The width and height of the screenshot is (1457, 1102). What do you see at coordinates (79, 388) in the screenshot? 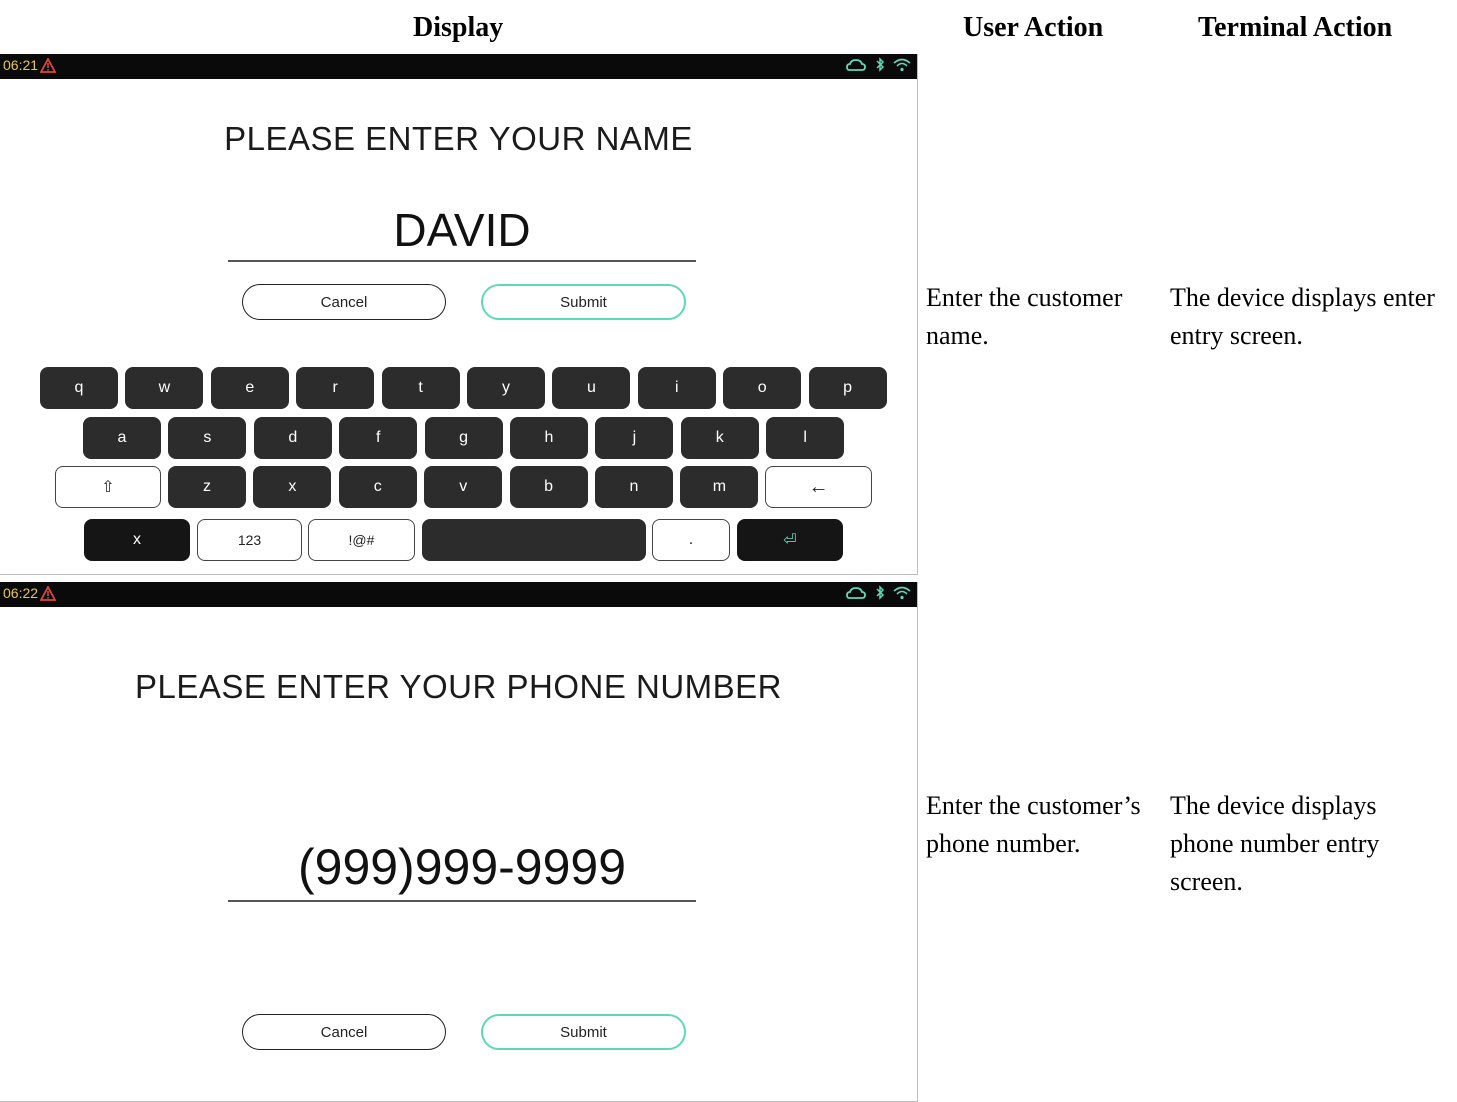
I see `key-q: q` at bounding box center [79, 388].